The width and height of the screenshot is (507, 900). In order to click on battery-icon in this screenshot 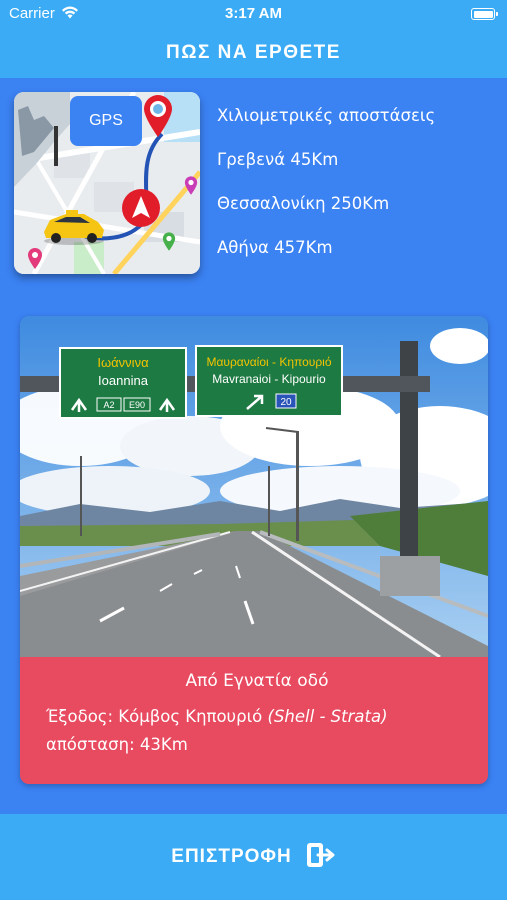, I will do `click(484, 14)`.